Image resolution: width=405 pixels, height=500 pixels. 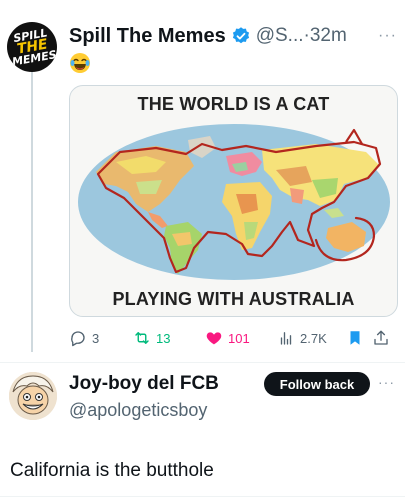 What do you see at coordinates (151, 338) in the screenshot?
I see `repost-button: 13` at bounding box center [151, 338].